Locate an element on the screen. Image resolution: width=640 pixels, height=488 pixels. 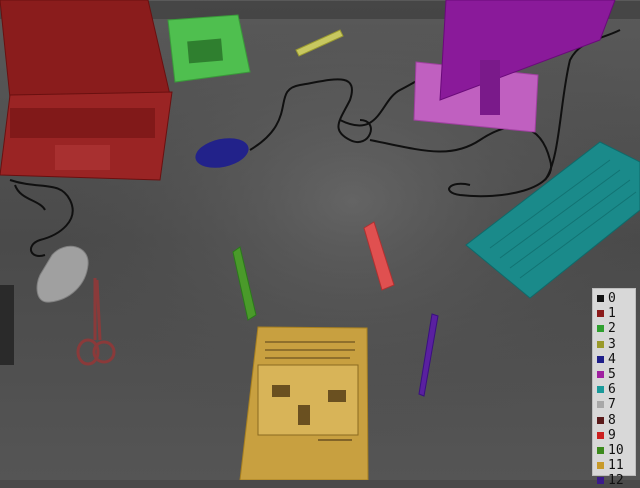
legend-label: 4 is located at coordinates (612, 359).